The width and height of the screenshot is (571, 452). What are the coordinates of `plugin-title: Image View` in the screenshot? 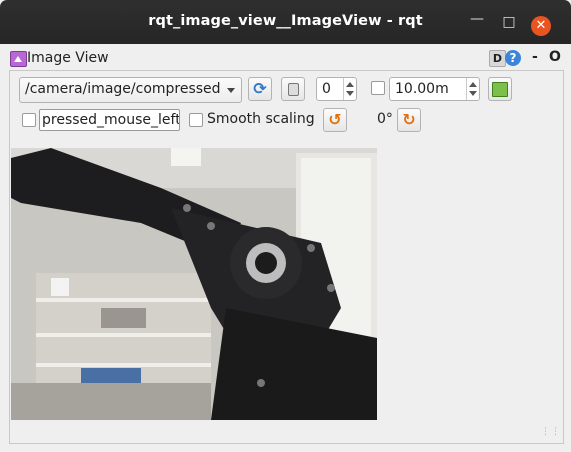 It's located at (68, 58).